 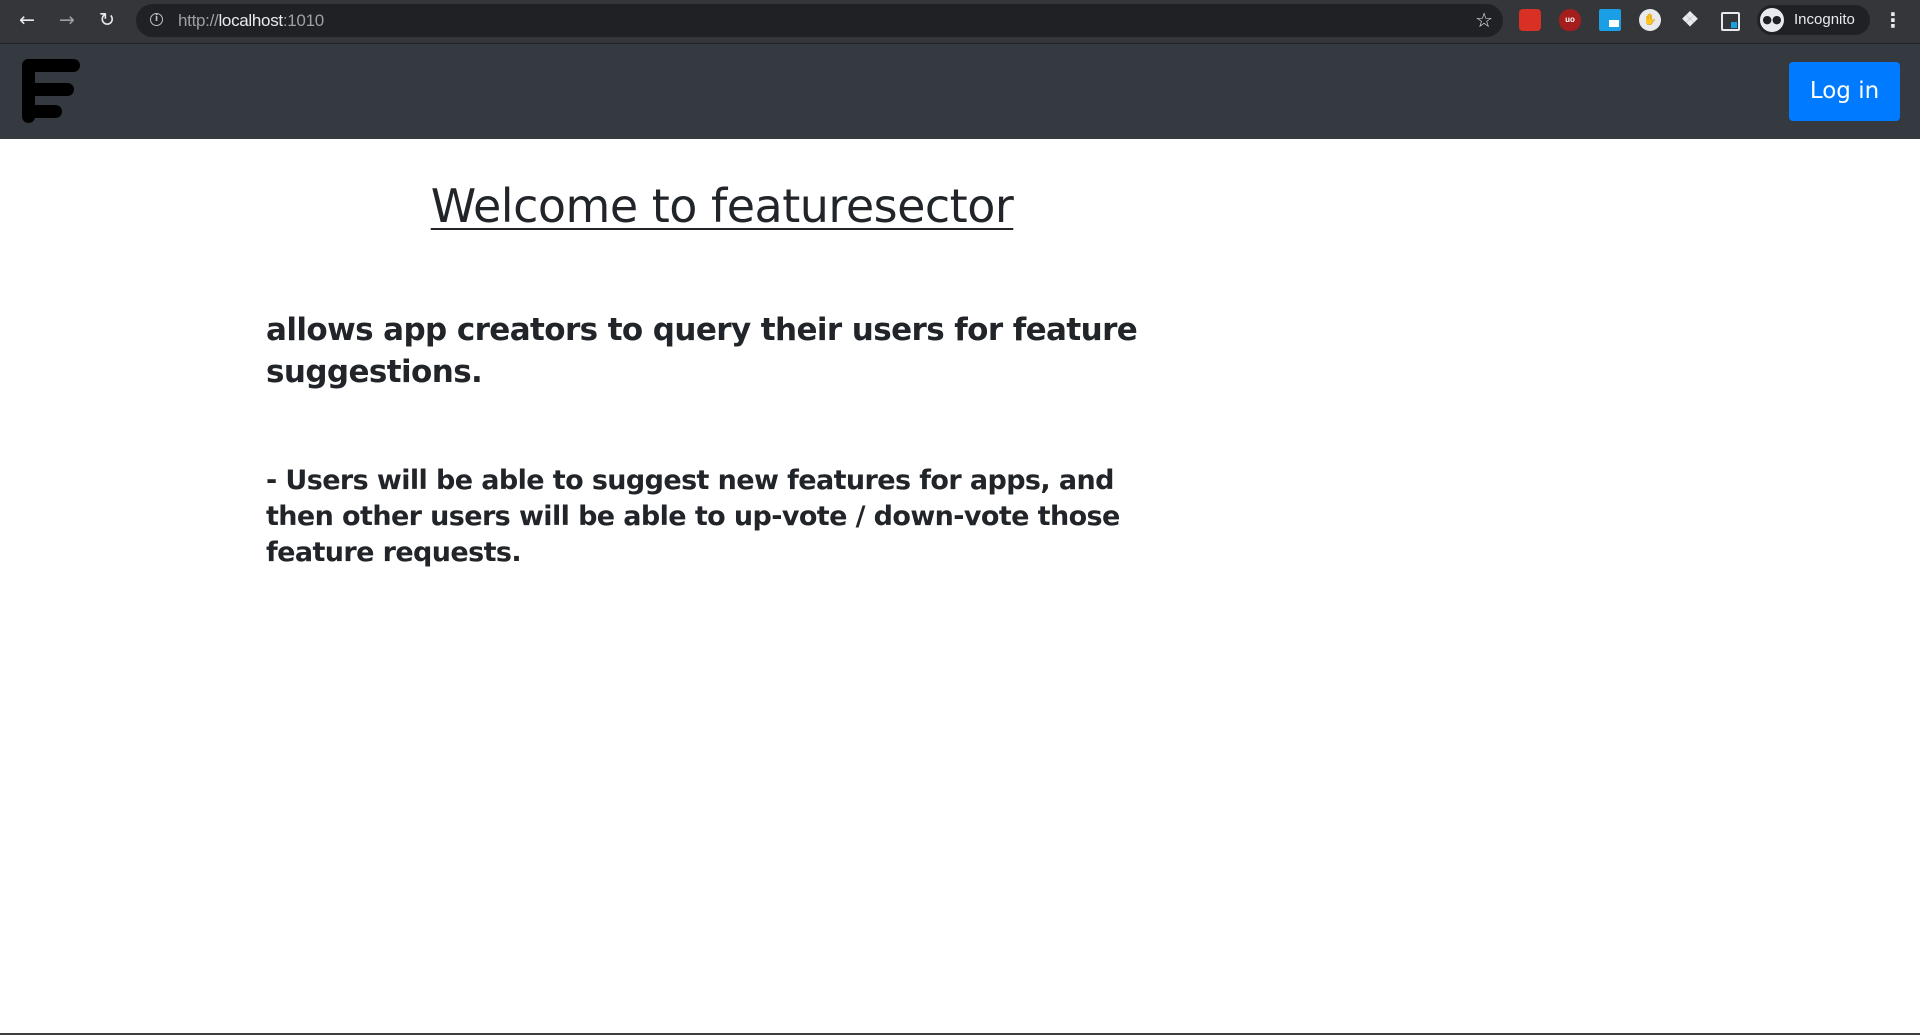 What do you see at coordinates (303, 20) in the screenshot?
I see `url-port: :1010` at bounding box center [303, 20].